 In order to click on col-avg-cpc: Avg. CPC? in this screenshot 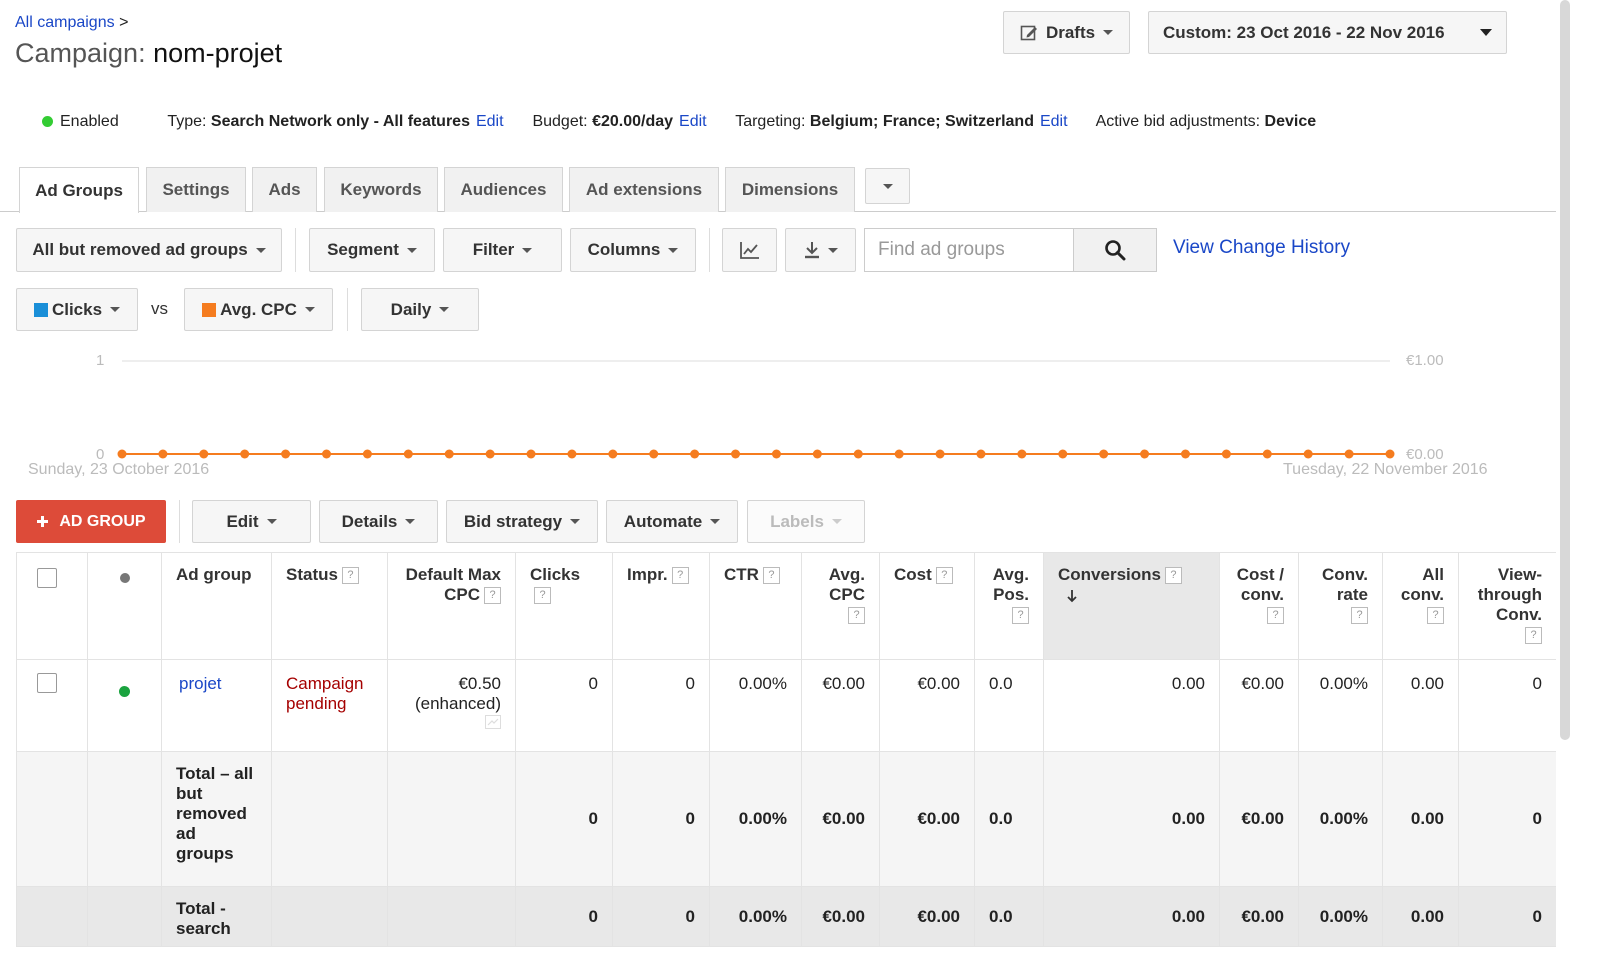, I will do `click(840, 606)`.